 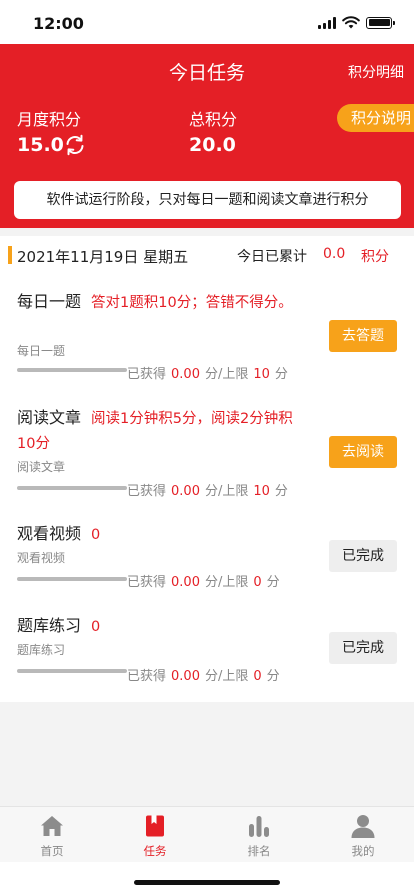 What do you see at coordinates (207, 834) in the screenshot?
I see `bottom-tab-bar: 首页 任务 排名 我的` at bounding box center [207, 834].